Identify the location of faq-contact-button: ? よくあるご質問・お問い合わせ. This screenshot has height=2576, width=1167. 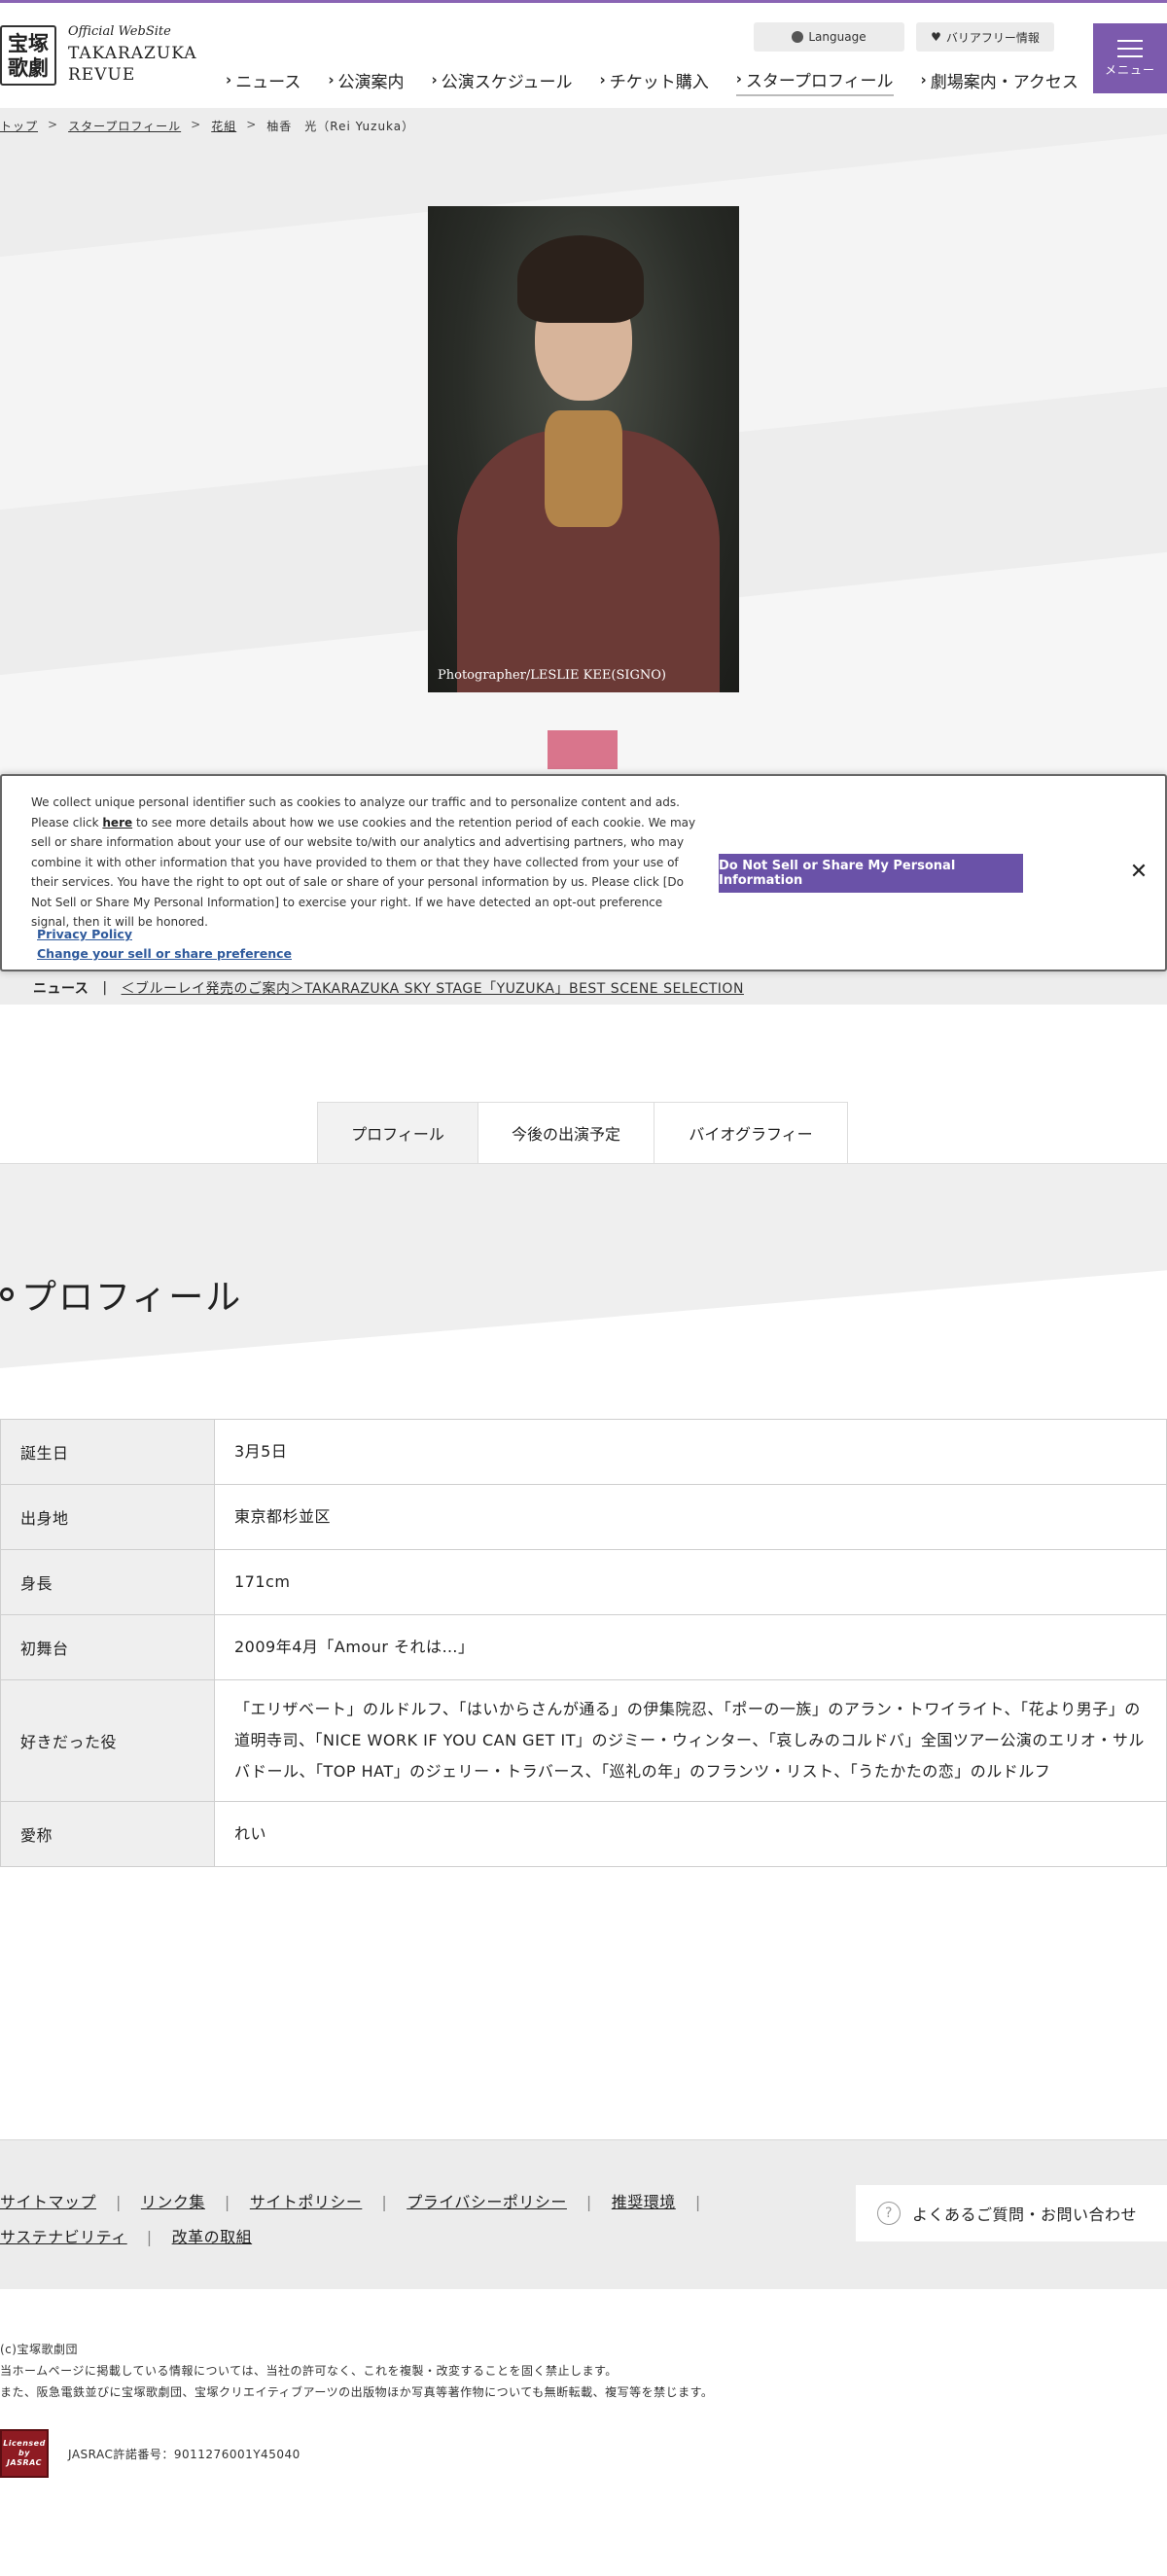
(1012, 2213).